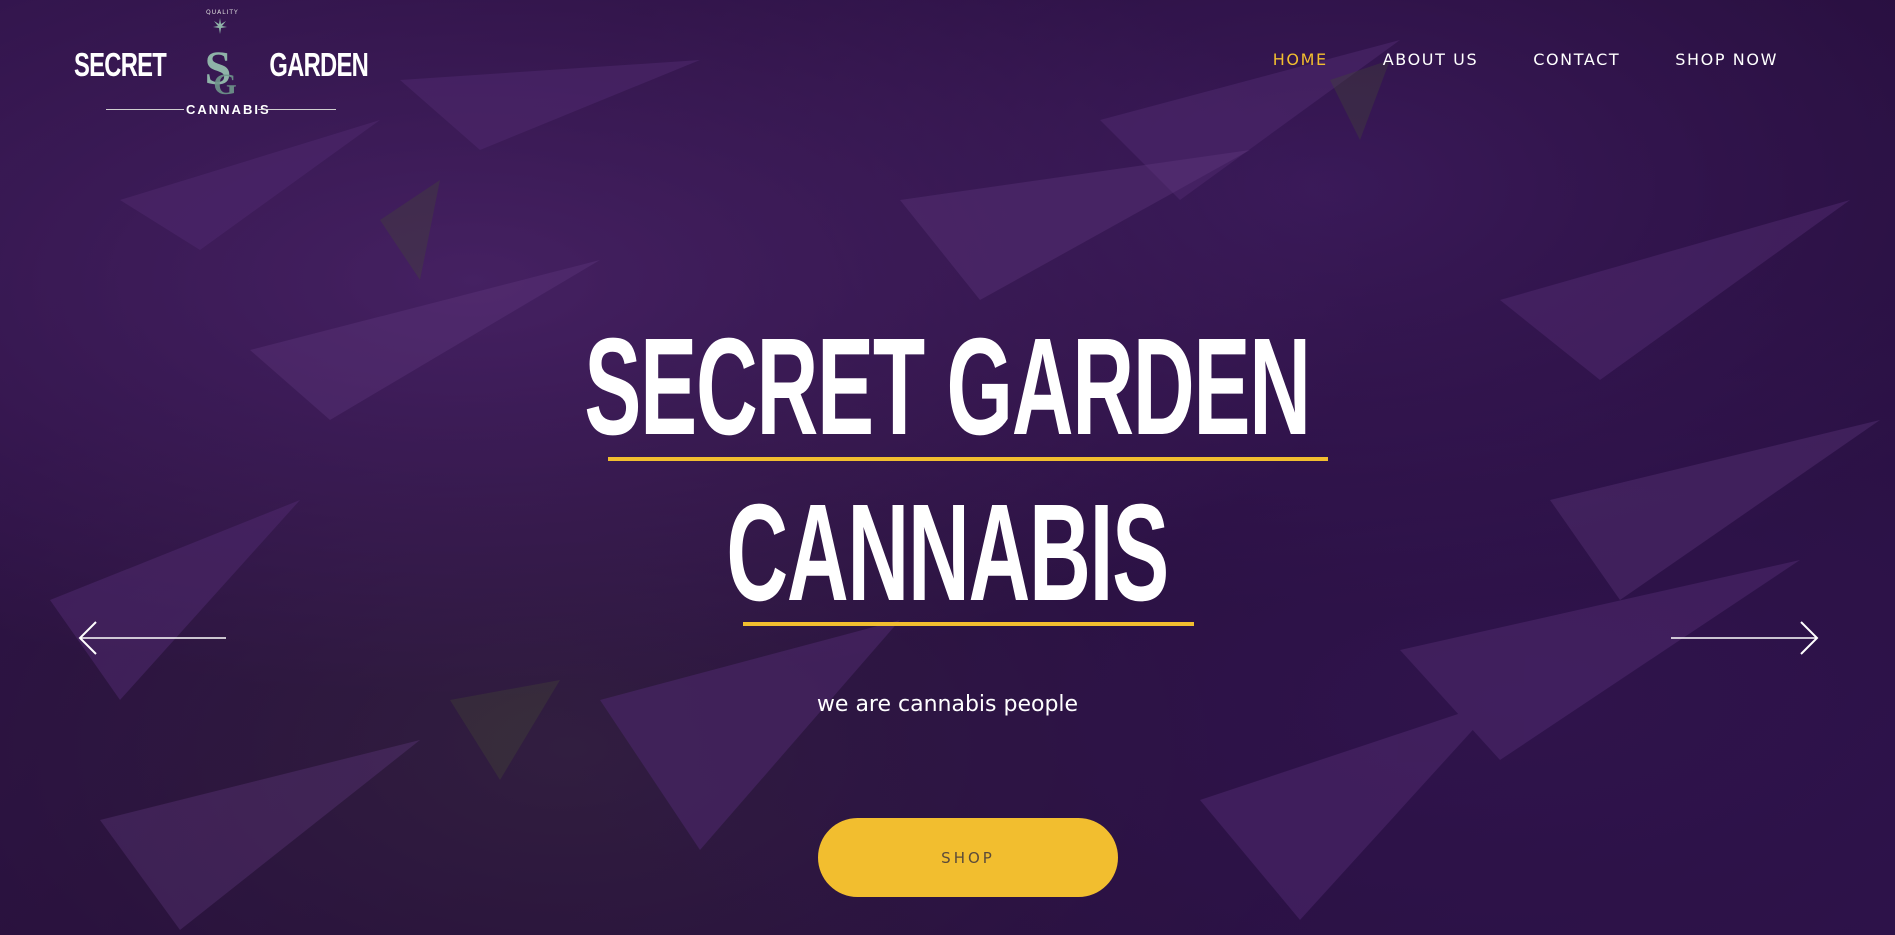 Image resolution: width=1895 pixels, height=935 pixels. What do you see at coordinates (1576, 59) in the screenshot?
I see `nav-contact: CONTACT` at bounding box center [1576, 59].